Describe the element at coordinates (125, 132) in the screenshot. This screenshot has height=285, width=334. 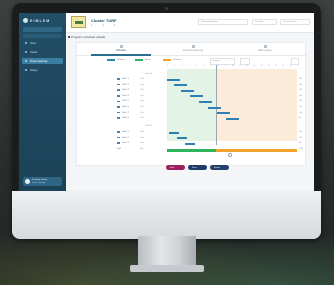
I see `row-name: Task 2.1` at that location.